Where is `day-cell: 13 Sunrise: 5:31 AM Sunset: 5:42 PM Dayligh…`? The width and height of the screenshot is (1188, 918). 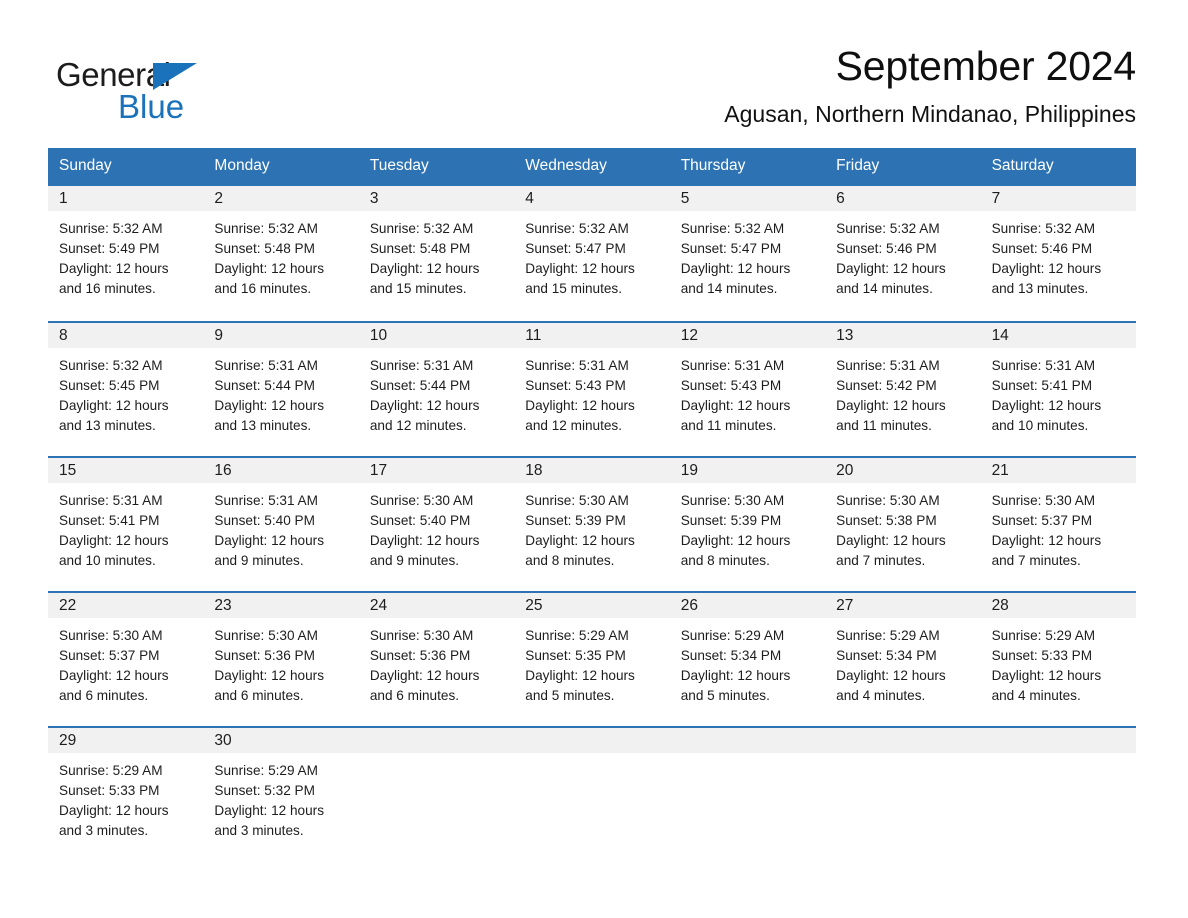
day-cell: 13 Sunrise: 5:31 AM Sunset: 5:42 PM Dayligh… is located at coordinates (903, 389).